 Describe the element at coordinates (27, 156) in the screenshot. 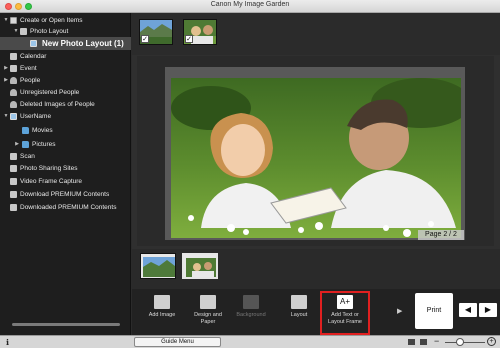

I see `sidebar-item-label: Scan` at that location.